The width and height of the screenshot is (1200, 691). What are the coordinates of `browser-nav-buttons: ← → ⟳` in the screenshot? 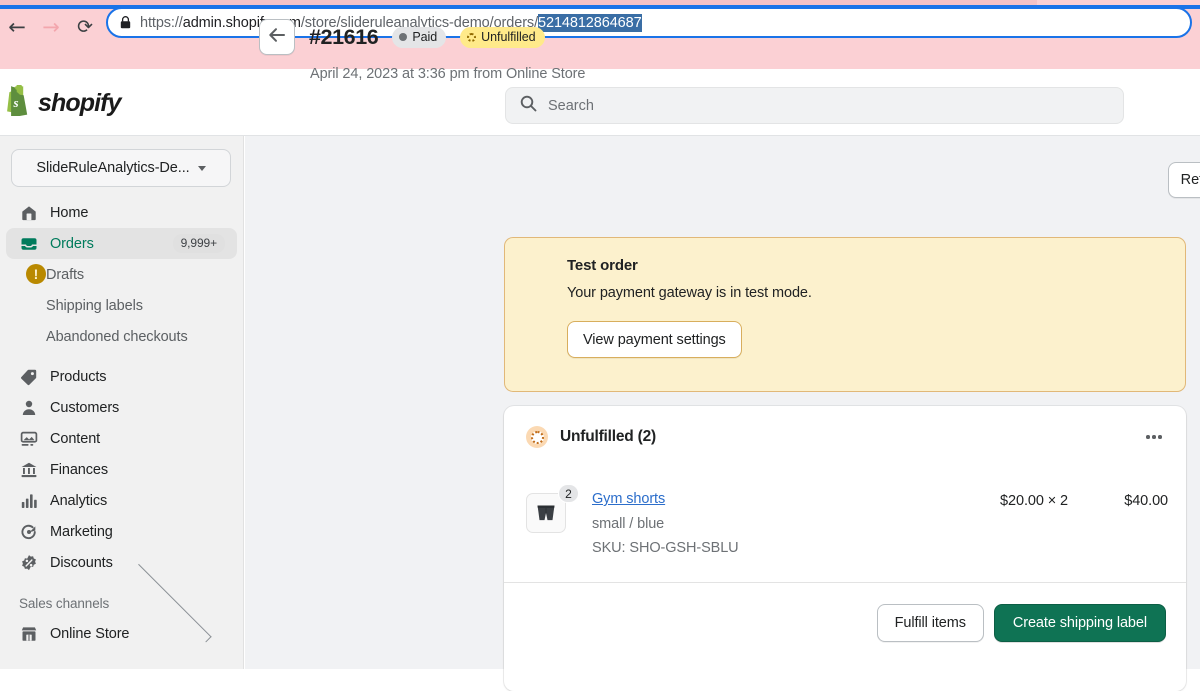 It's located at (52, 27).